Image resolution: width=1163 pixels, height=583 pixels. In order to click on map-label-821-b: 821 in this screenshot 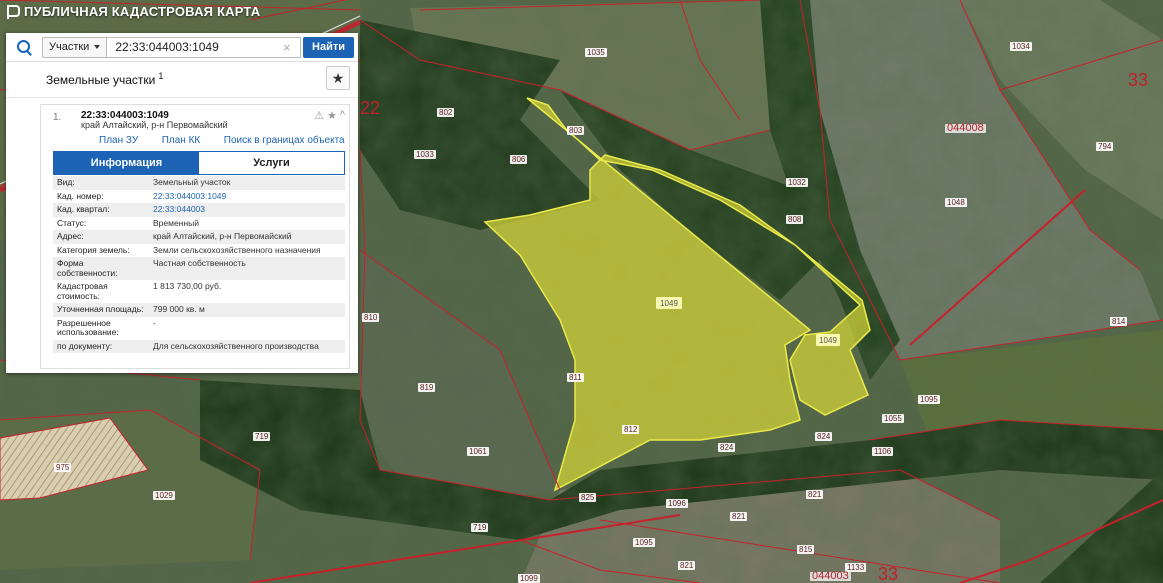, I will do `click(739, 516)`.